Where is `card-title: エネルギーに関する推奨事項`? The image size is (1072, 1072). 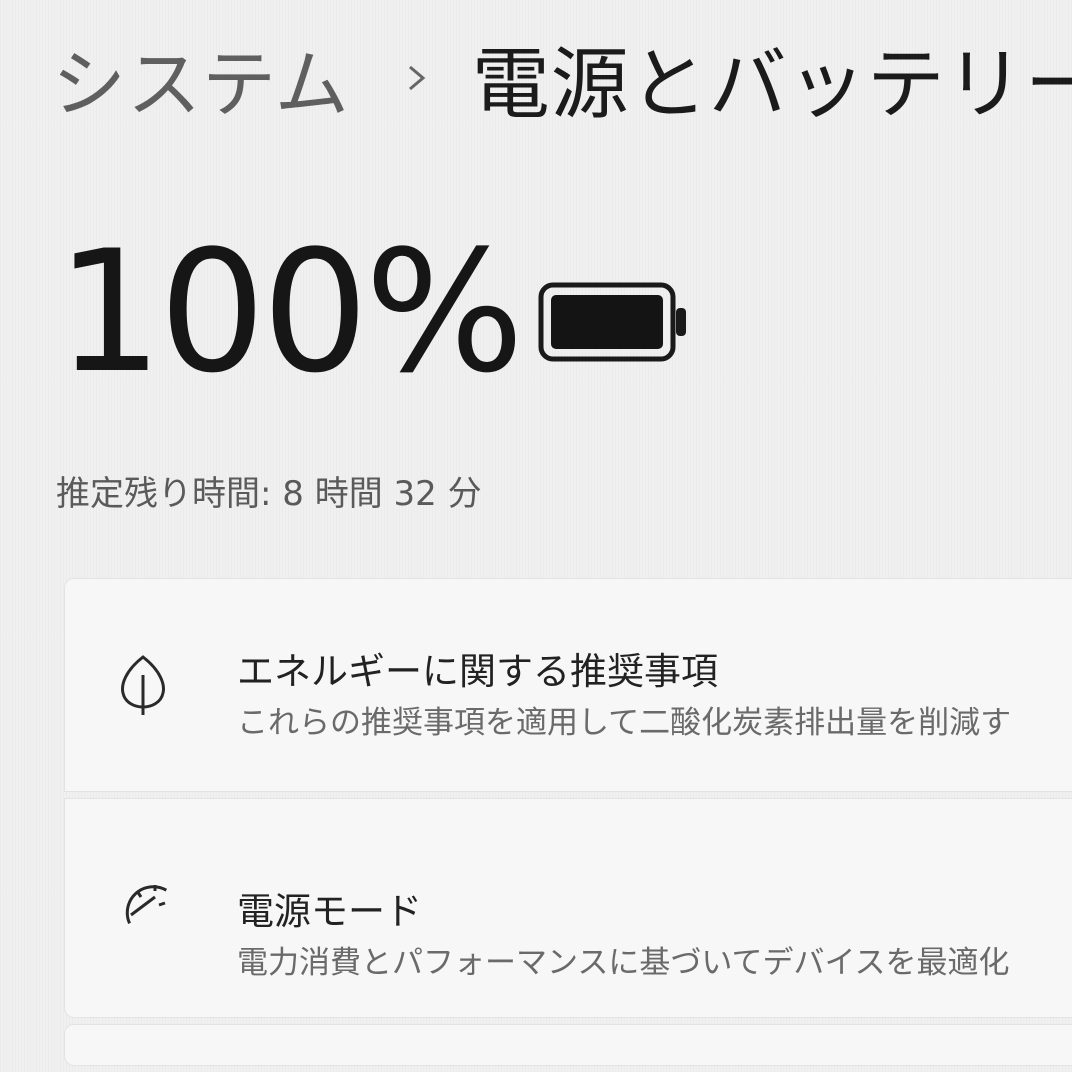
card-title: エネルギーに関する推奨事項 is located at coordinates (477, 671).